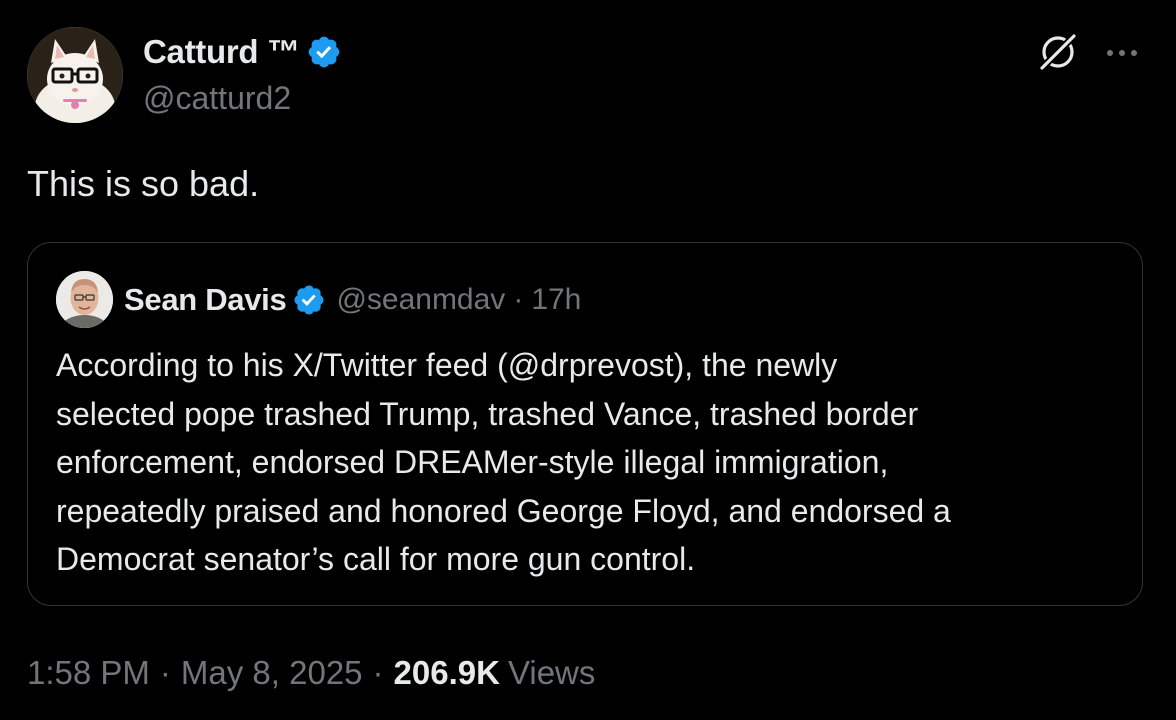  Describe the element at coordinates (205, 300) in the screenshot. I see `quoted-display-name: Sean Davis` at that location.